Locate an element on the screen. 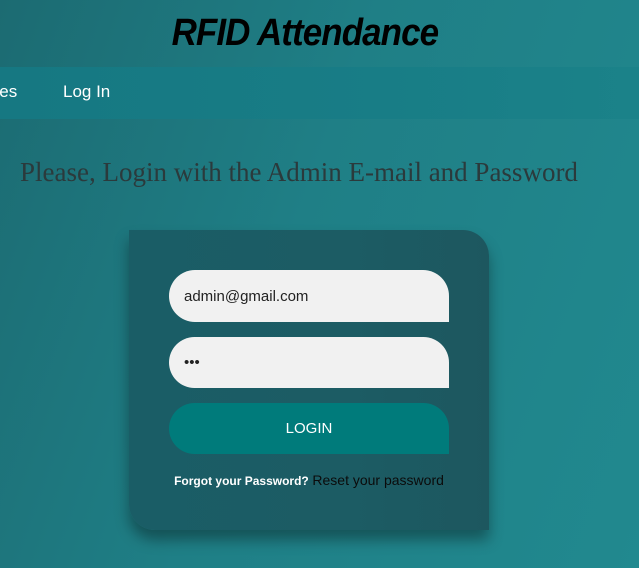 The height and width of the screenshot is (568, 639). header: RFID Attendance is located at coordinates (319, 33).